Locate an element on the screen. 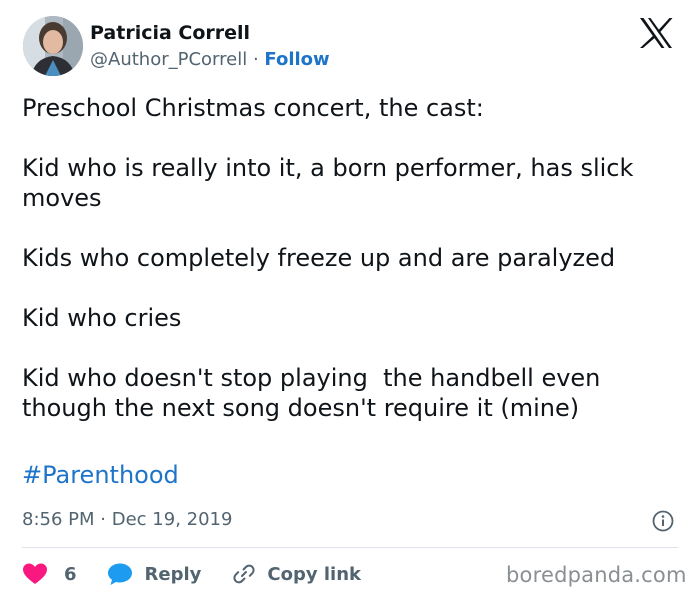  author-display-name: Patricia Correll is located at coordinates (170, 33).